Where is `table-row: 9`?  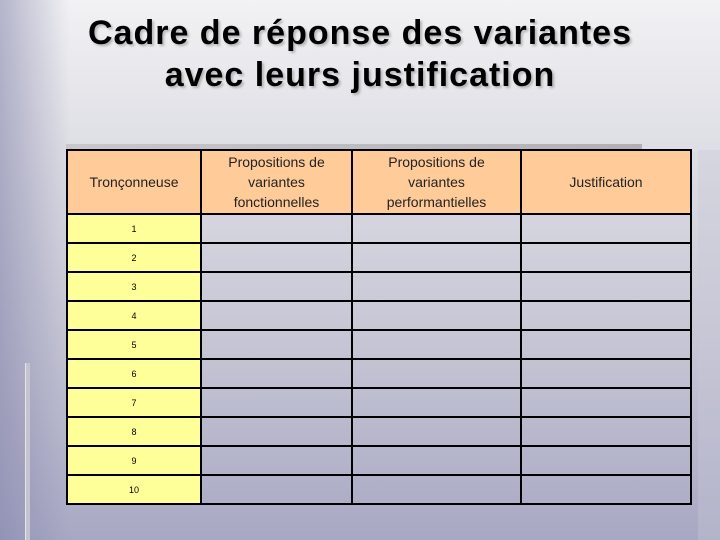
table-row: 9 is located at coordinates (379, 460).